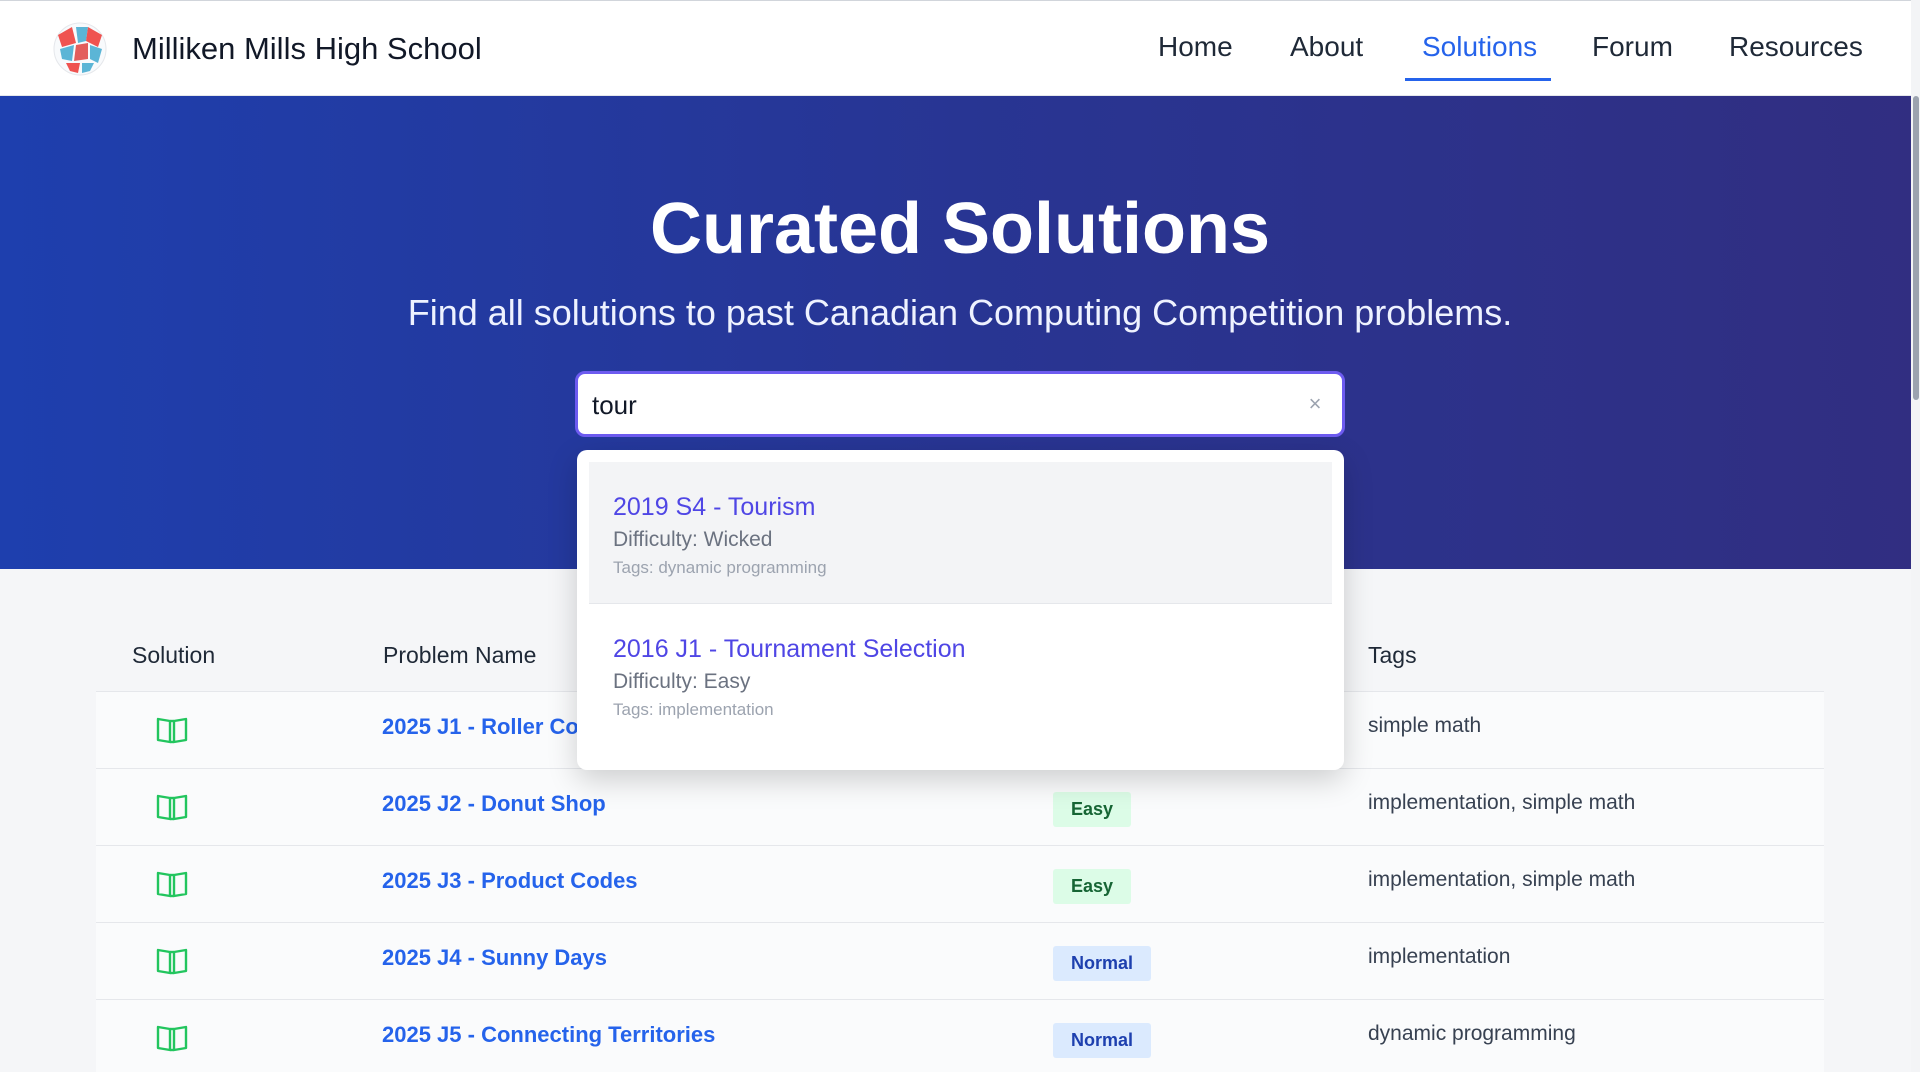 Image resolution: width=1920 pixels, height=1072 pixels. What do you see at coordinates (510, 881) in the screenshot?
I see `problem-link: 2025 J3 - Product Codes` at bounding box center [510, 881].